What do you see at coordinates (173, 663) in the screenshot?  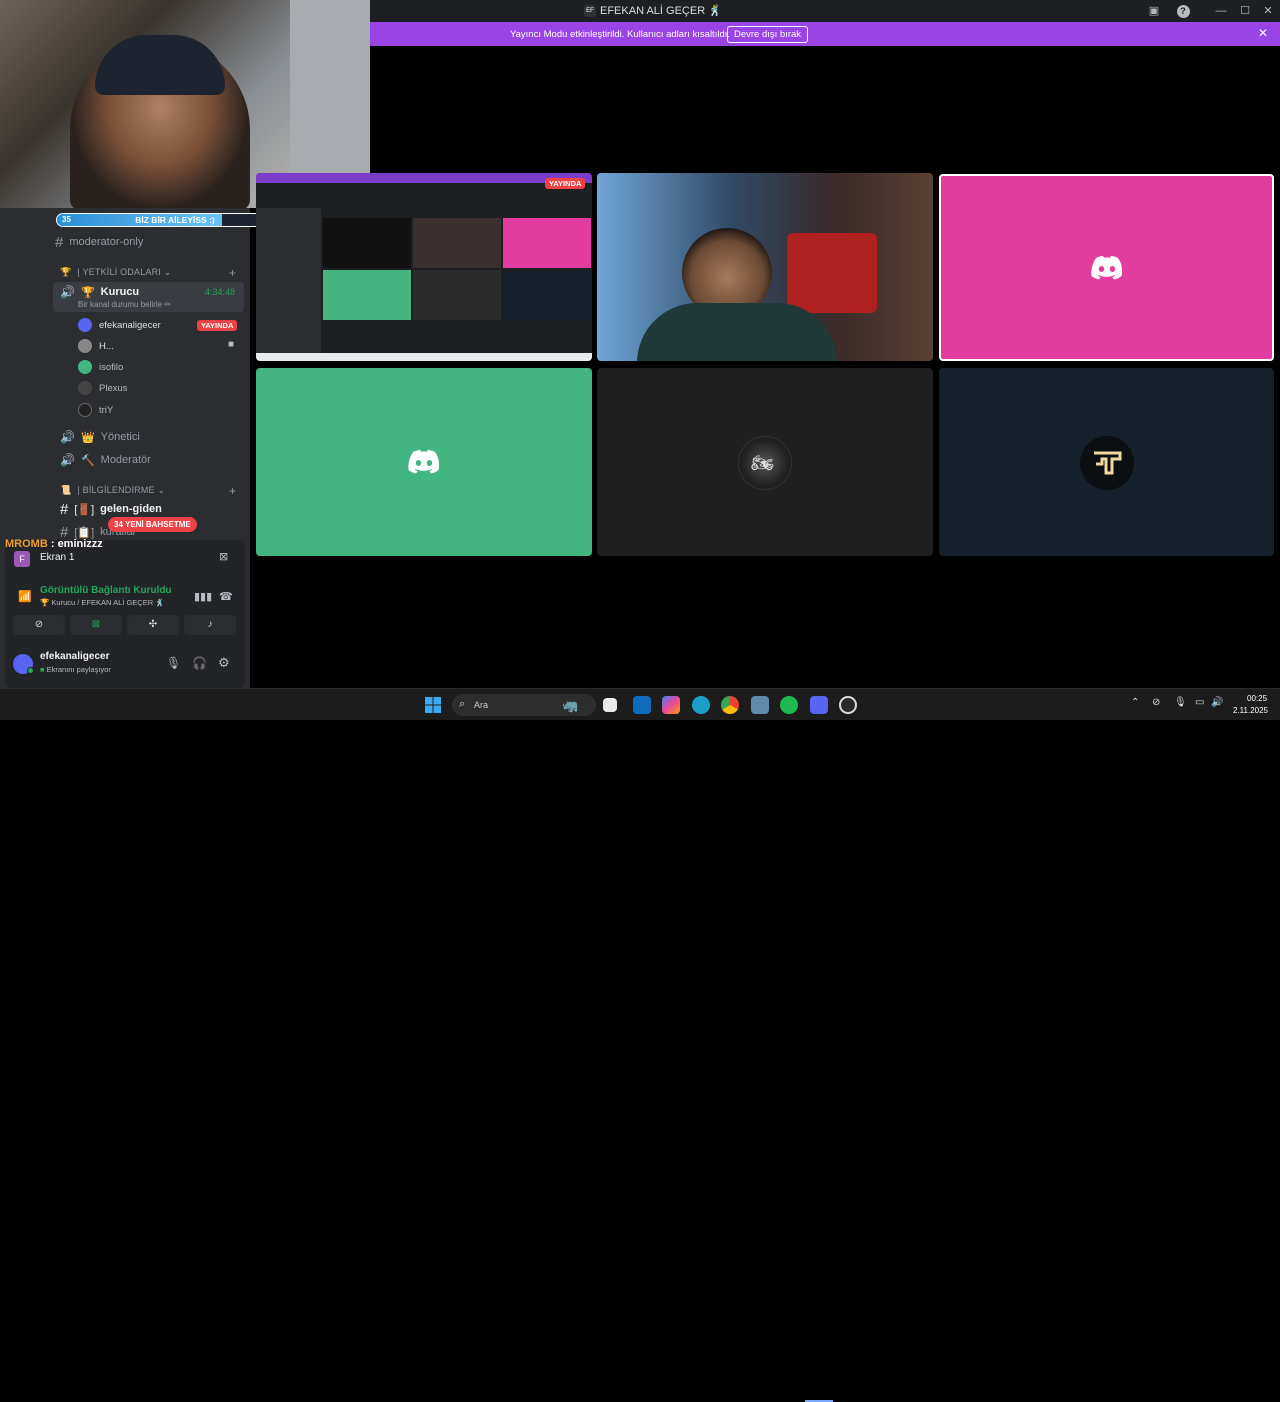 I see `microphone-icon: 🎙` at bounding box center [173, 663].